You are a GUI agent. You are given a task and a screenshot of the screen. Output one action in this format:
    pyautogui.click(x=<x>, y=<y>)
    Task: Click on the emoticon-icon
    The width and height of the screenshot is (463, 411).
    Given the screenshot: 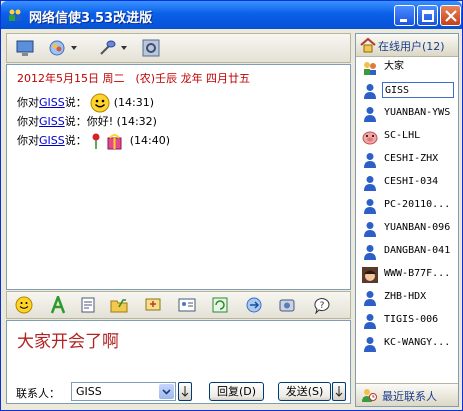 What is the action you would take?
    pyautogui.click(x=24, y=305)
    